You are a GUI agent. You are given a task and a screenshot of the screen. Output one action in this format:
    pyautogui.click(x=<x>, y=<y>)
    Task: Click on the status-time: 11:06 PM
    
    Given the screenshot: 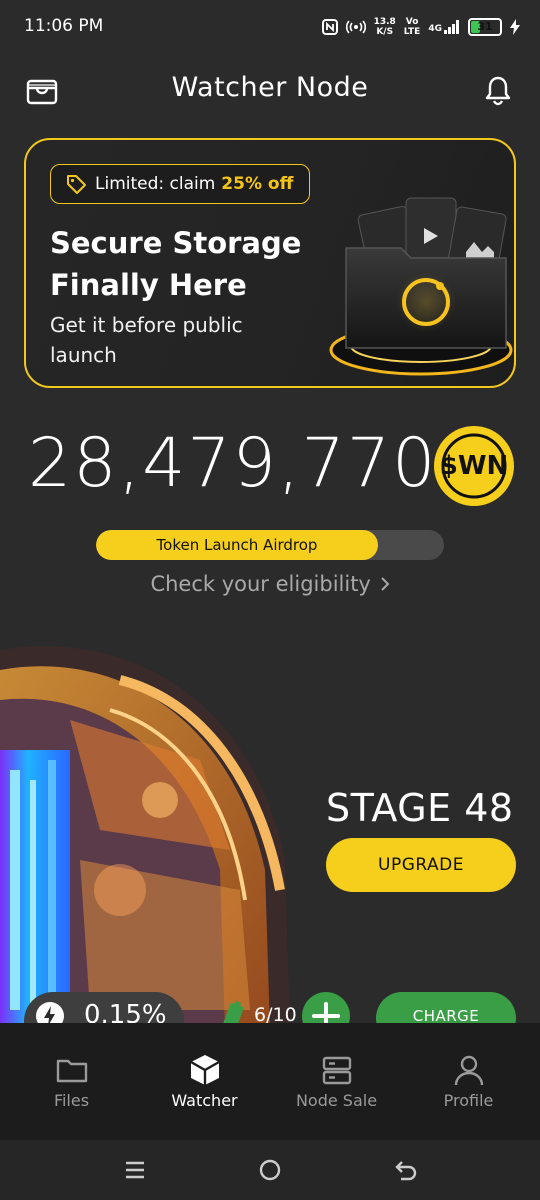 What is the action you would take?
    pyautogui.click(x=64, y=26)
    